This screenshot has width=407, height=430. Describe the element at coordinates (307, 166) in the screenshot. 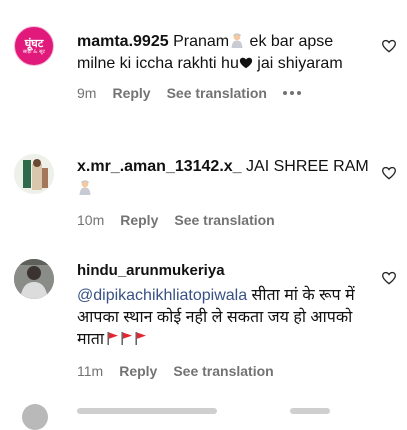

I see `comment-body: JAI SHREE RAM` at that location.